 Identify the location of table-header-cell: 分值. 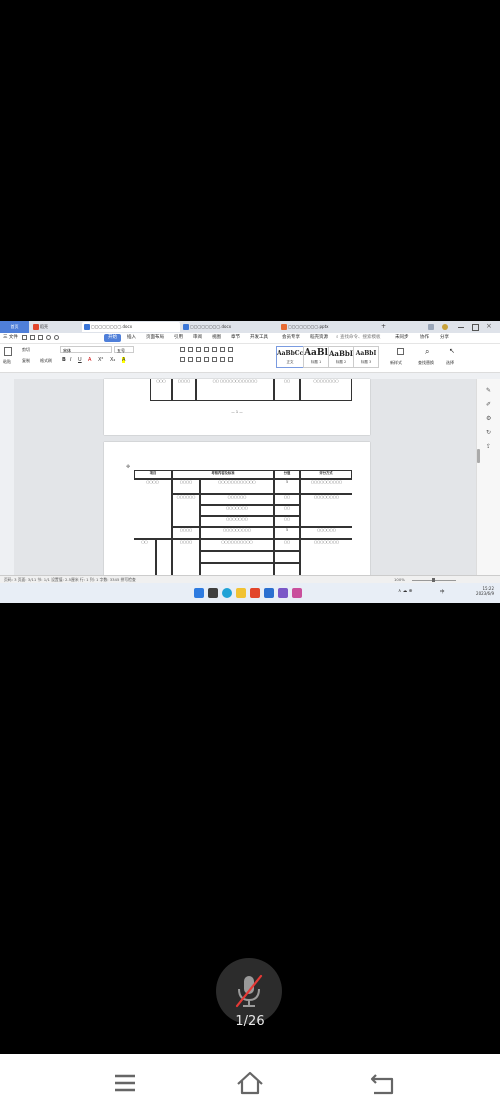
(287, 474).